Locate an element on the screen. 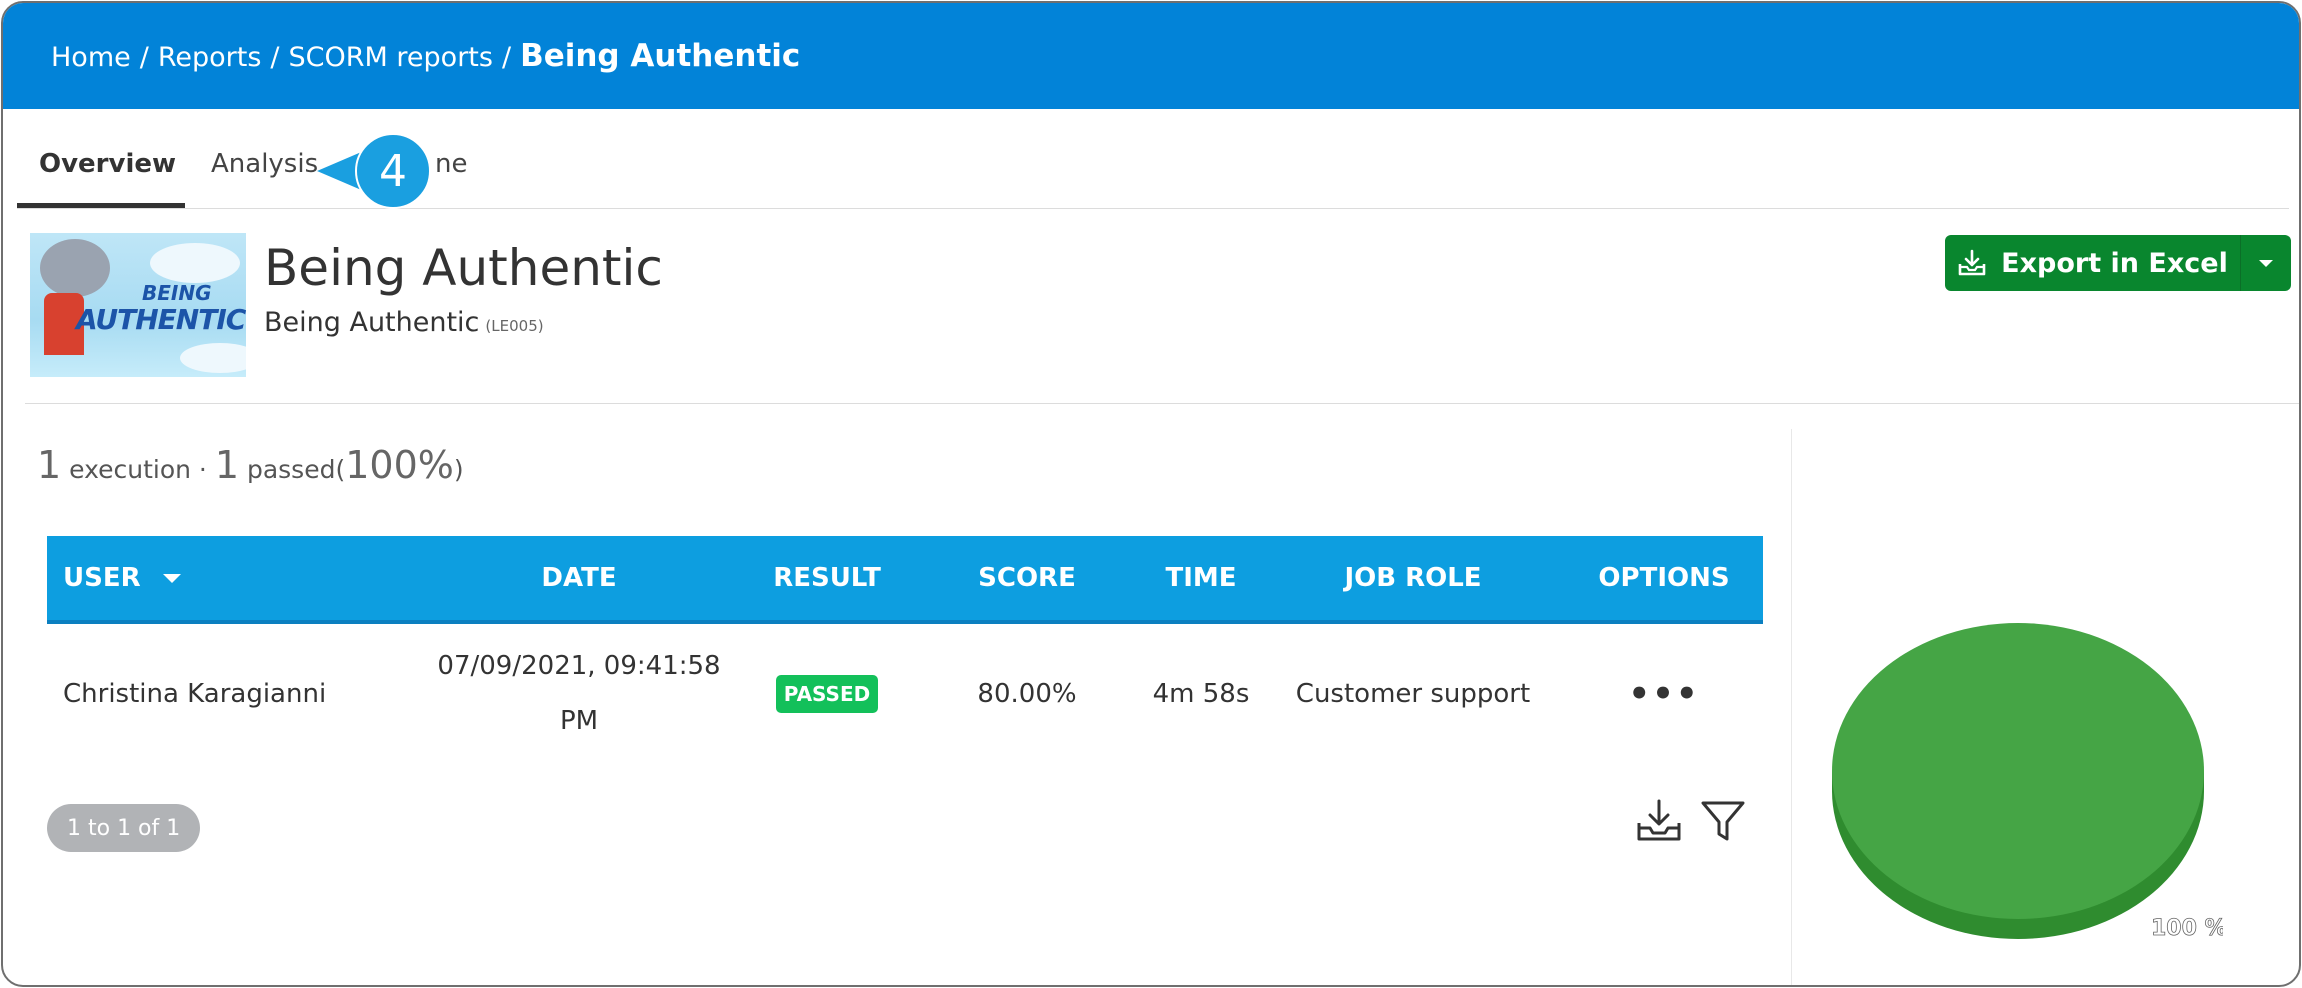  cell-date: 07/09/2021, 09:41:58 PM is located at coordinates (579, 693).